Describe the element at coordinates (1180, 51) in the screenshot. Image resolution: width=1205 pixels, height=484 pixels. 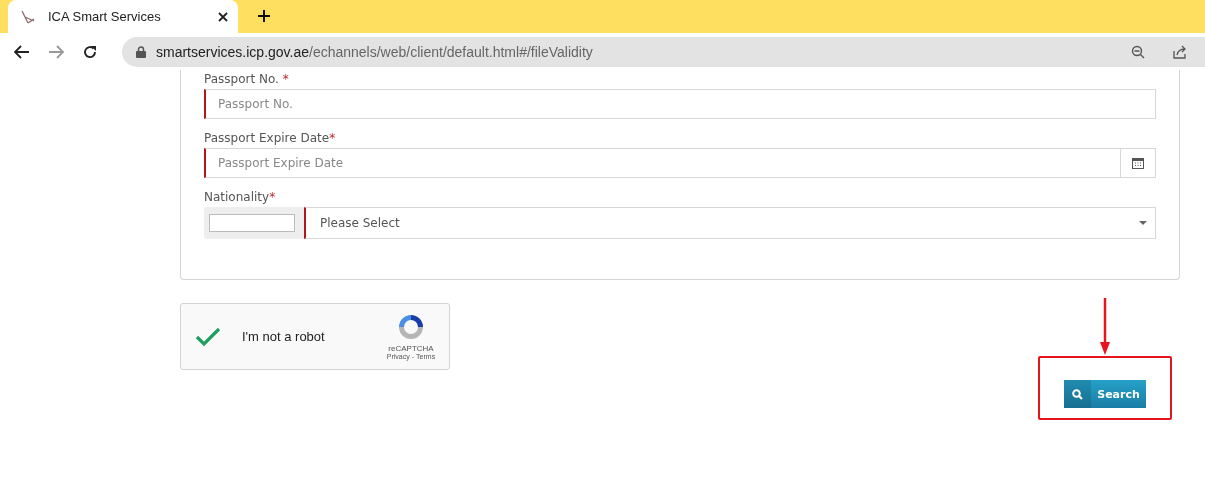
I see `share-icon` at that location.